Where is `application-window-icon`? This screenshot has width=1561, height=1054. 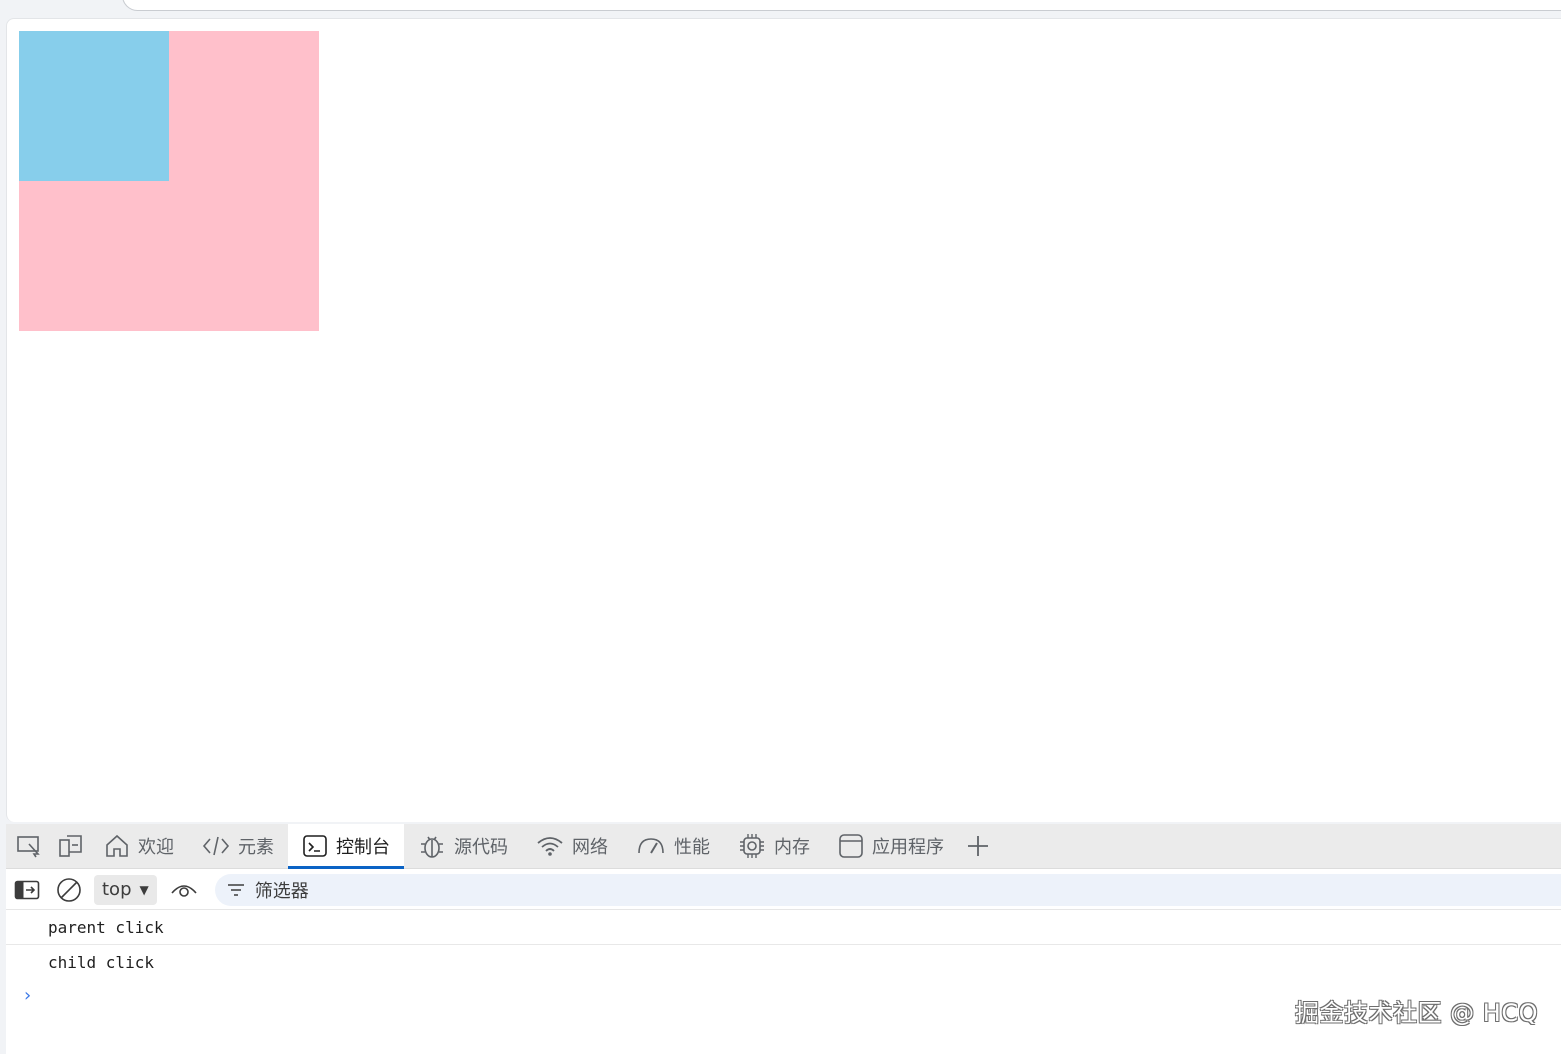 application-window-icon is located at coordinates (851, 846).